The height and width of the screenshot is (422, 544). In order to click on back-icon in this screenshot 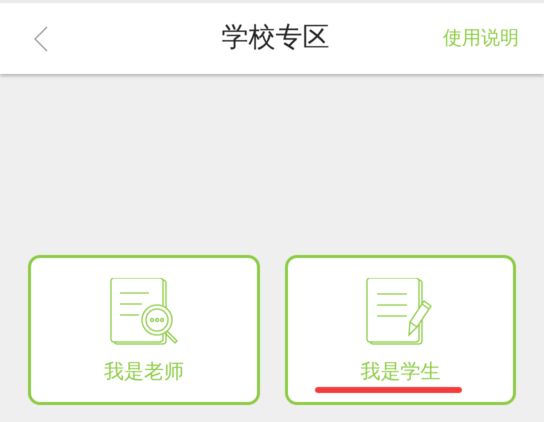, I will do `click(41, 39)`.